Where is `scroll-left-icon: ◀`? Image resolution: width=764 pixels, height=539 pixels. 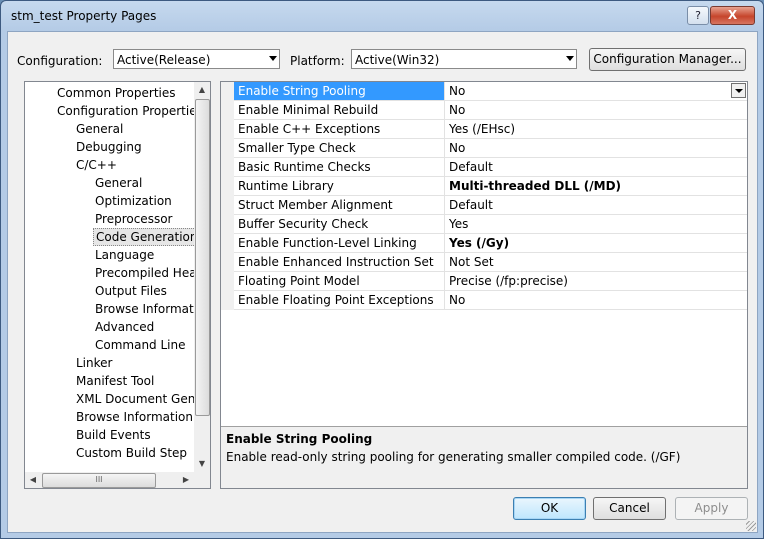
scroll-left-icon: ◀ is located at coordinates (33, 480).